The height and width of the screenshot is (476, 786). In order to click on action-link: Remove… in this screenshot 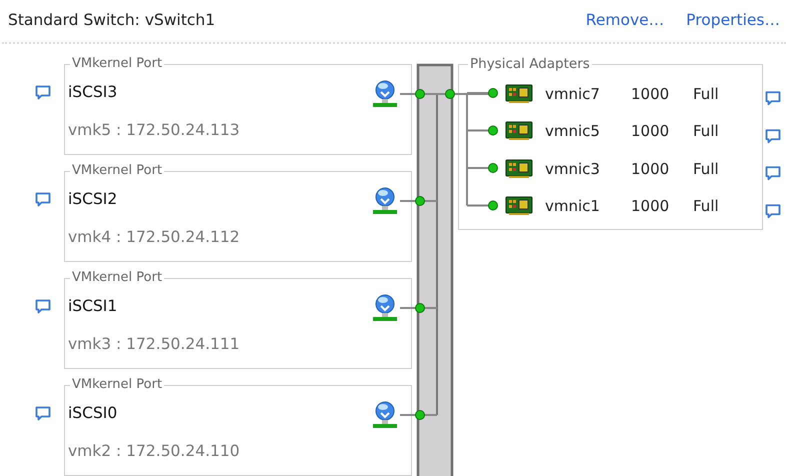, I will do `click(625, 21)`.